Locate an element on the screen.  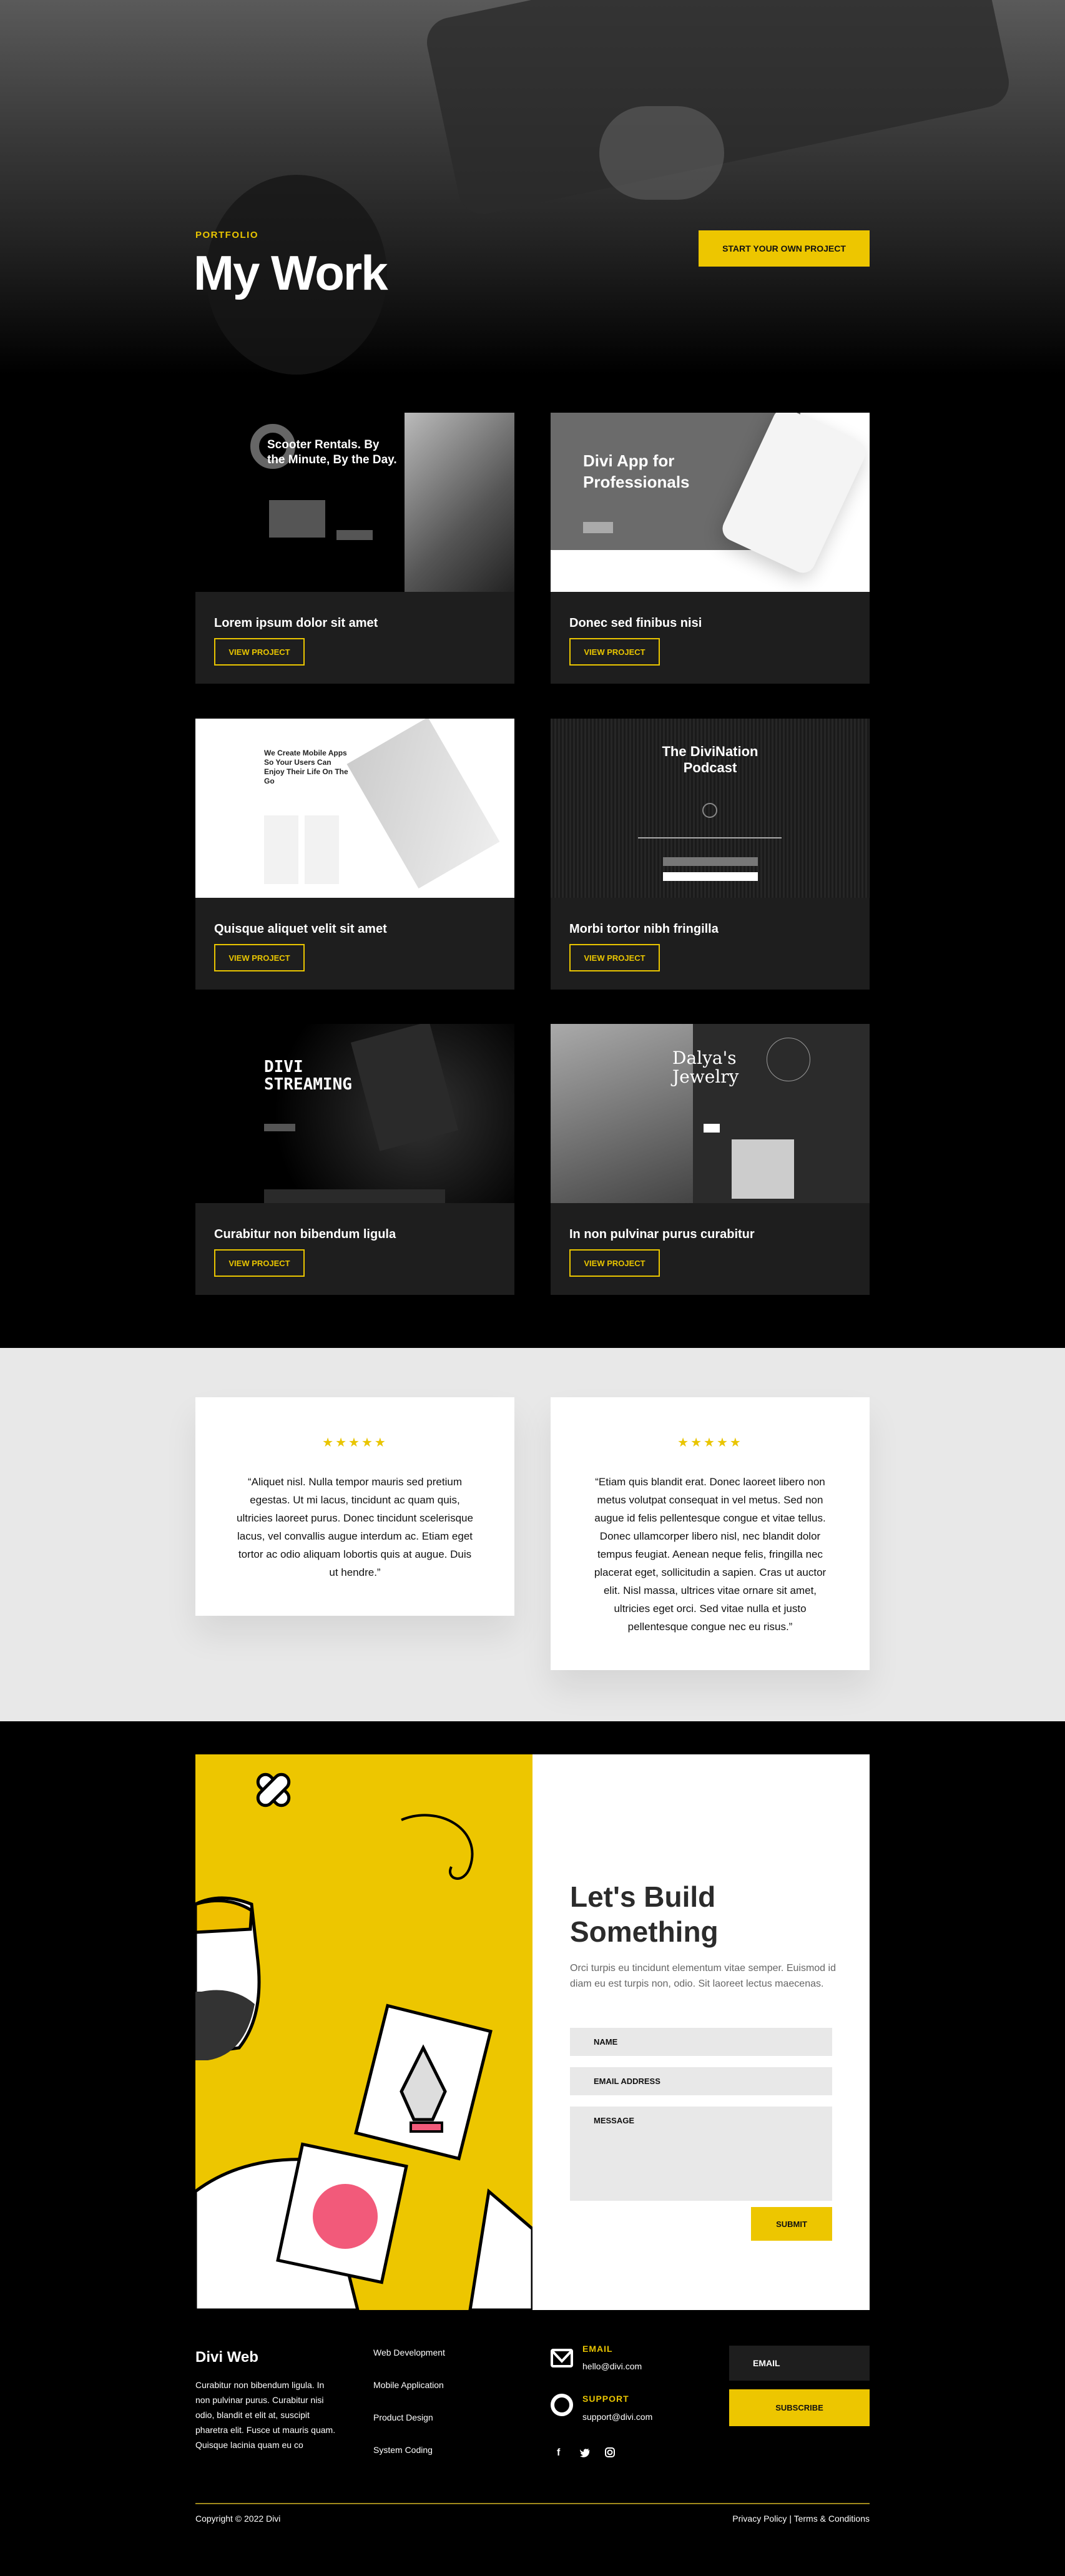
play-icon is located at coordinates (709, 810).